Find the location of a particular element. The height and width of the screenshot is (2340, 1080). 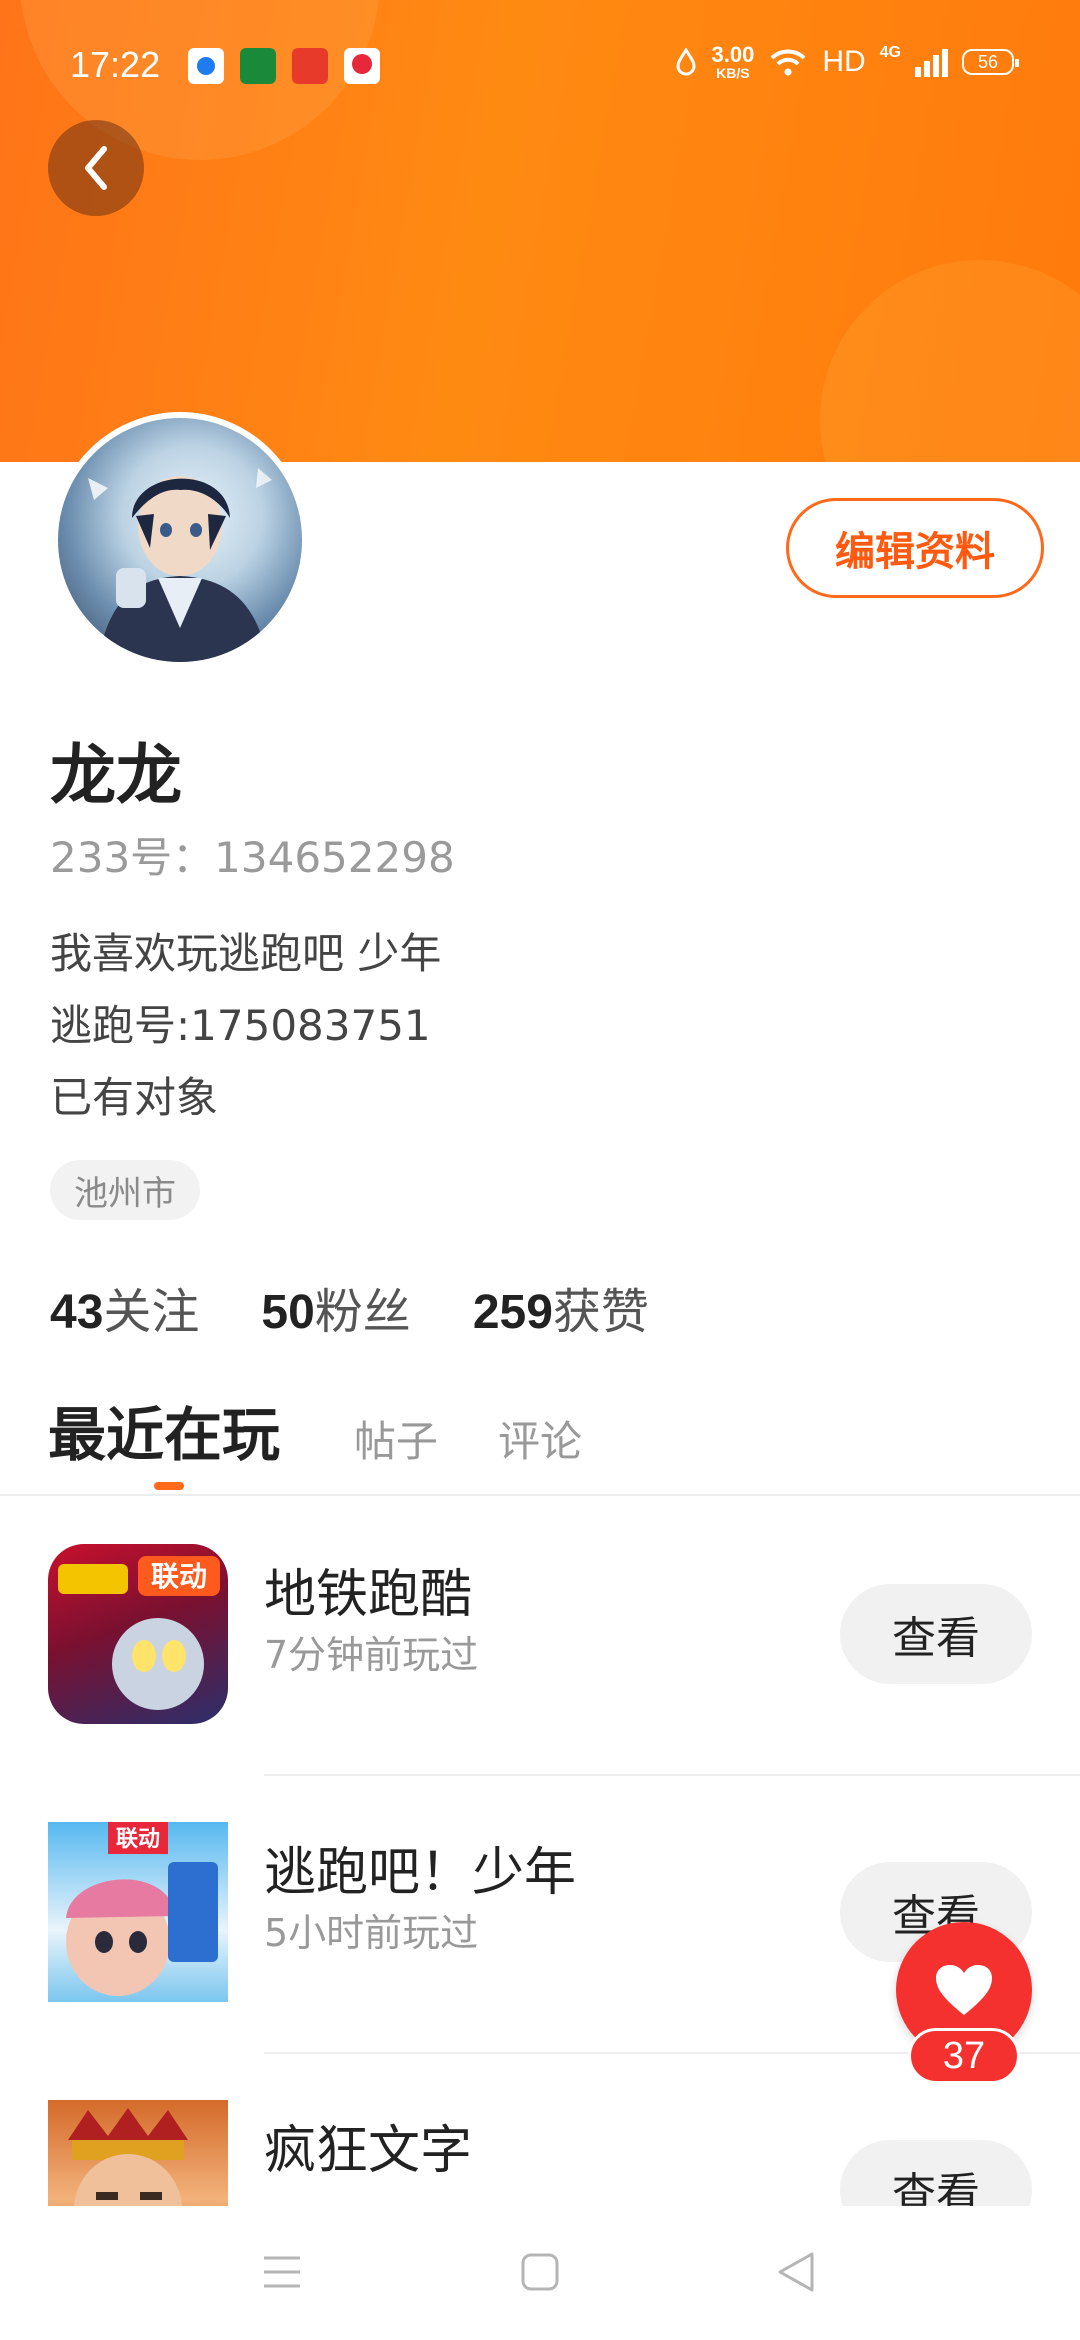

tab-recently-played: 最近在玩 is located at coordinates (164, 1430).